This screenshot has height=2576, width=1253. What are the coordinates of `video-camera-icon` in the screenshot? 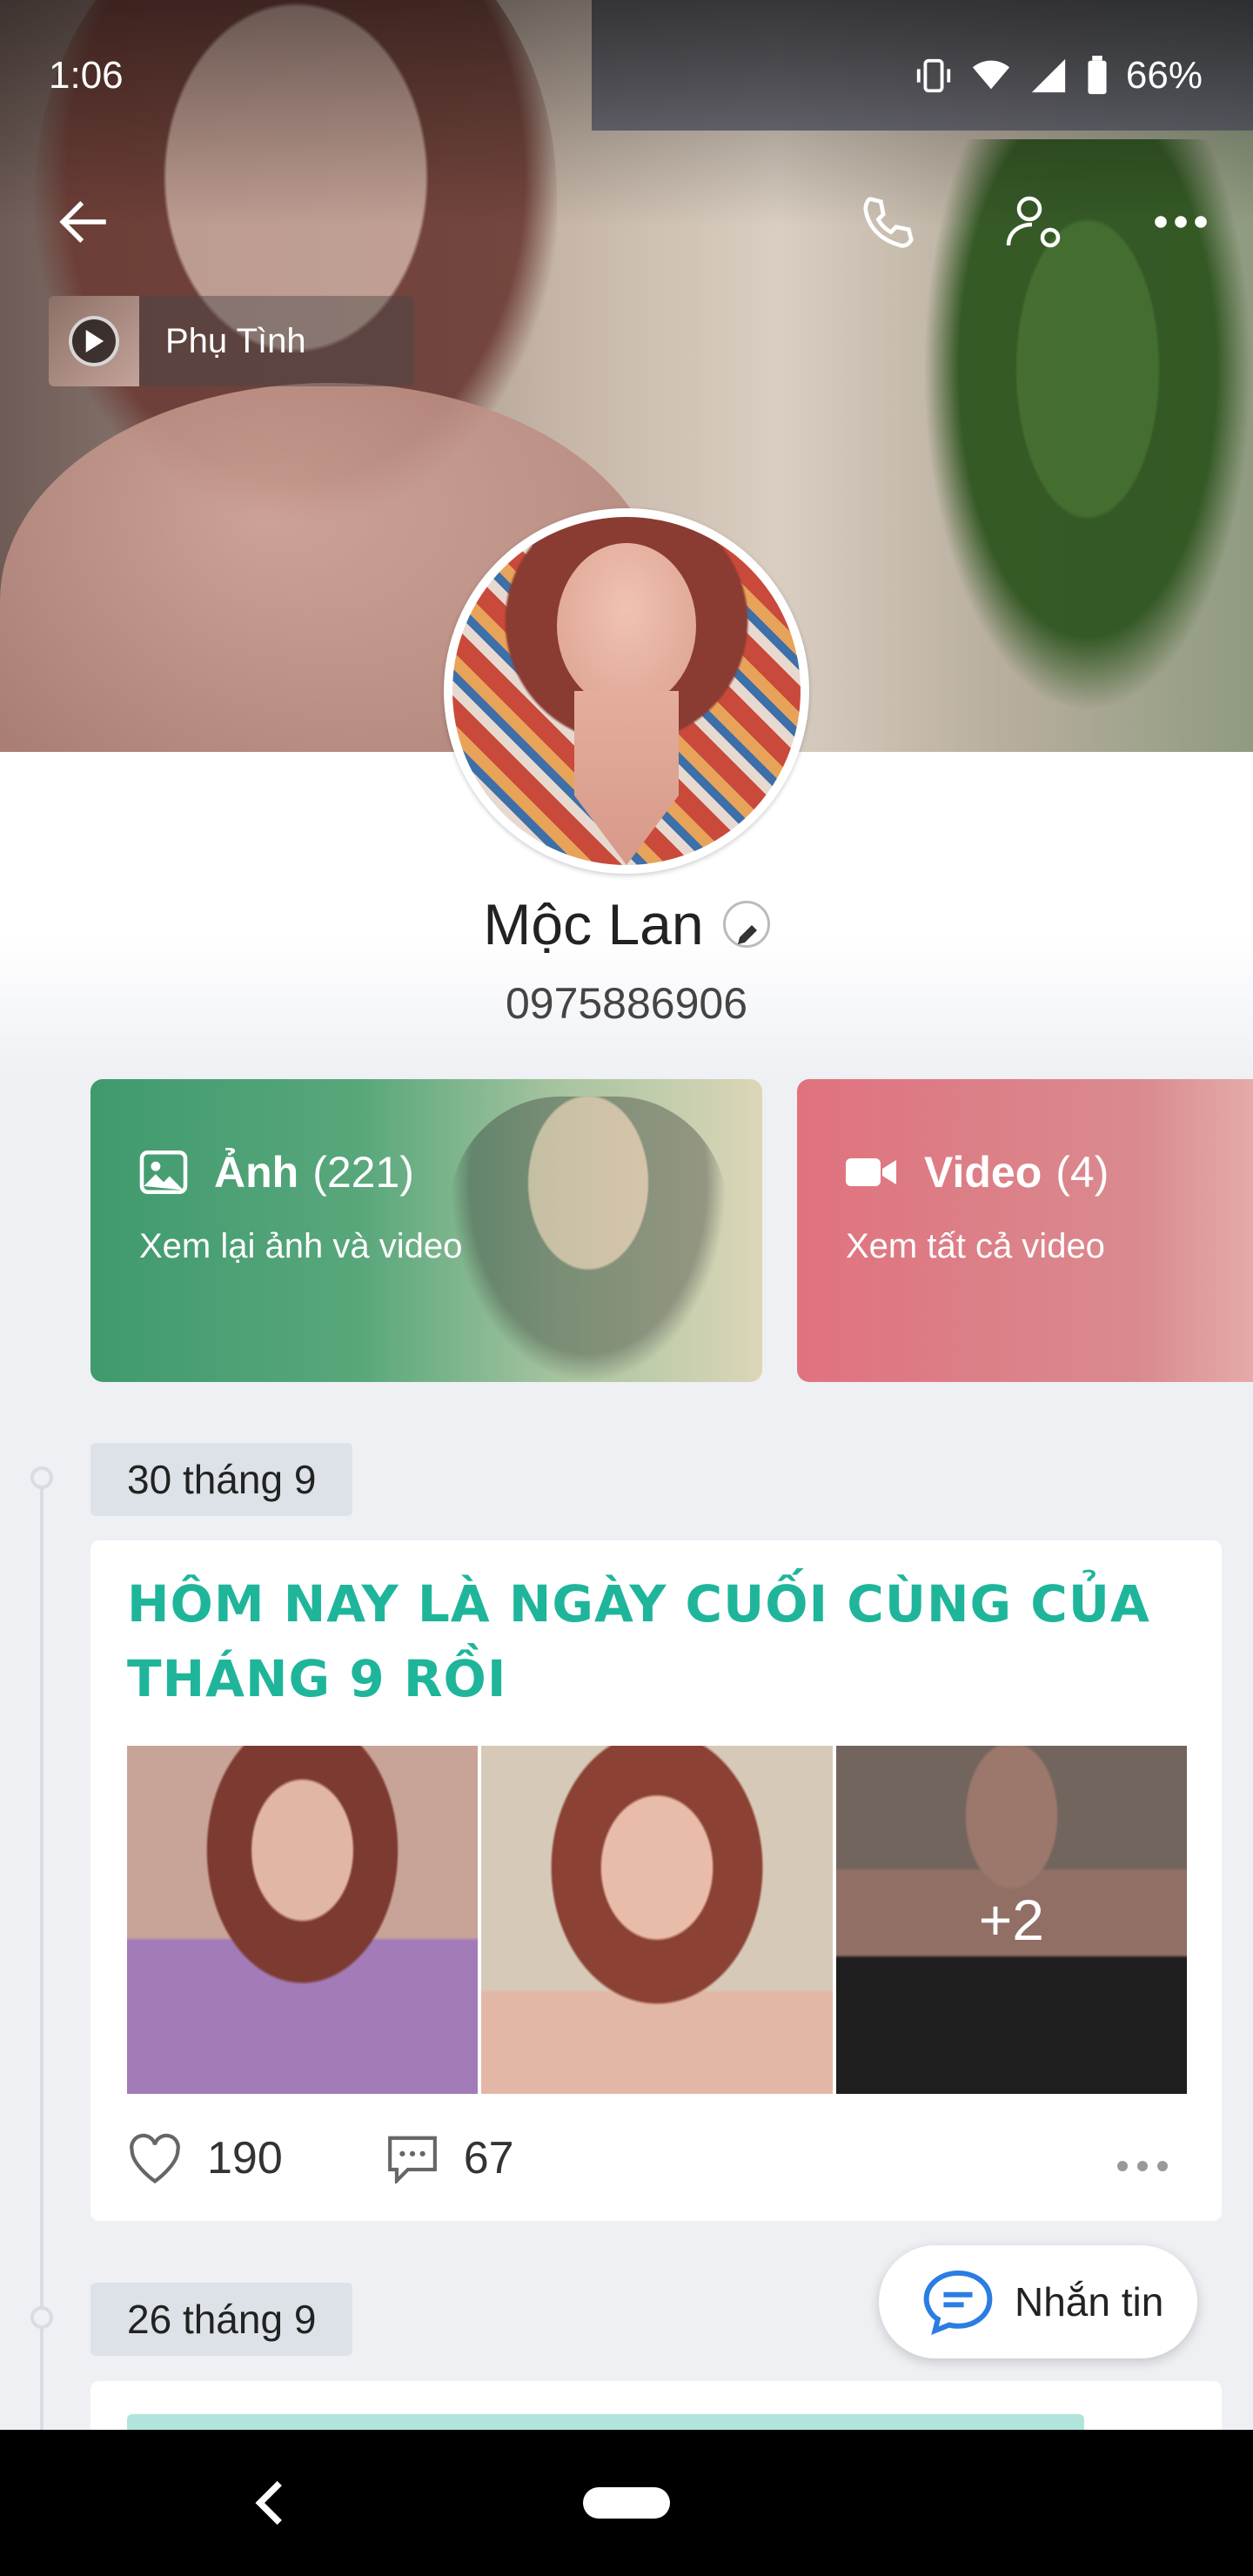 It's located at (871, 1172).